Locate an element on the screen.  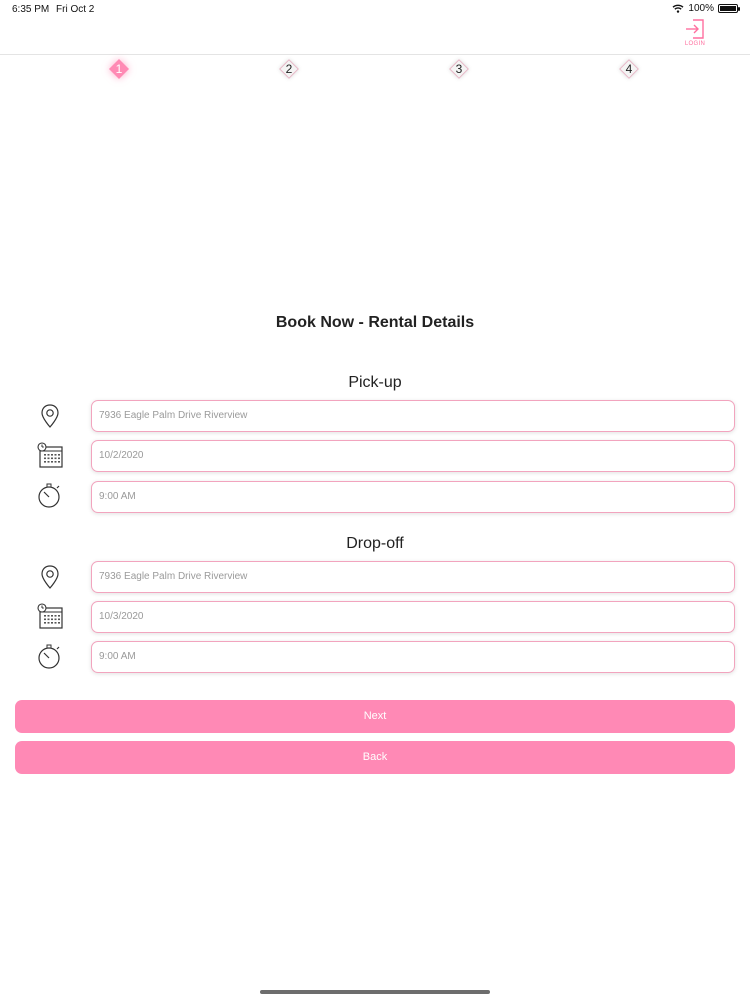
step-number: 2 is located at coordinates (289, 69).